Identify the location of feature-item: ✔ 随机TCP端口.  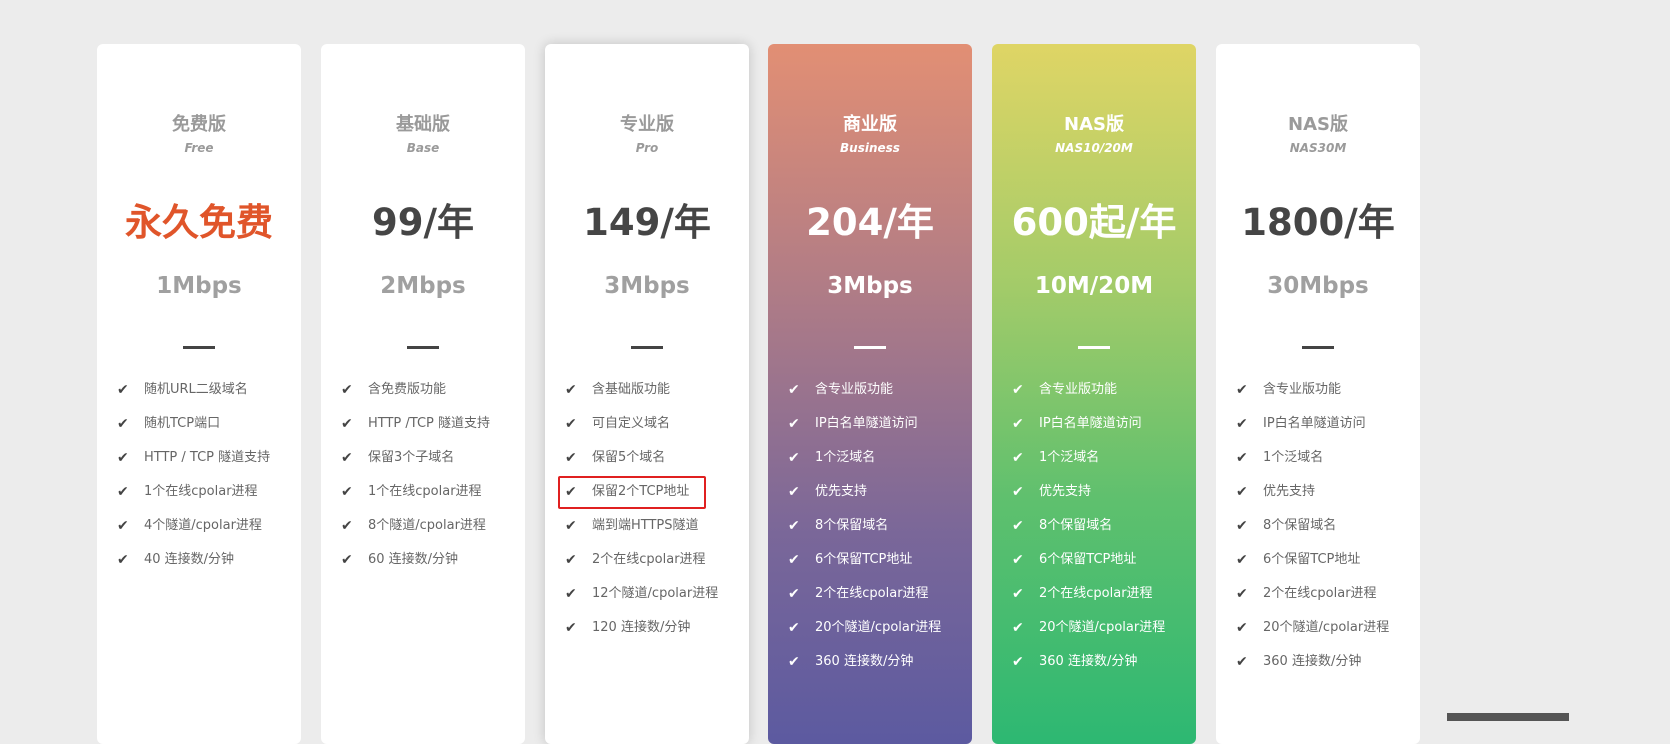
(183, 428).